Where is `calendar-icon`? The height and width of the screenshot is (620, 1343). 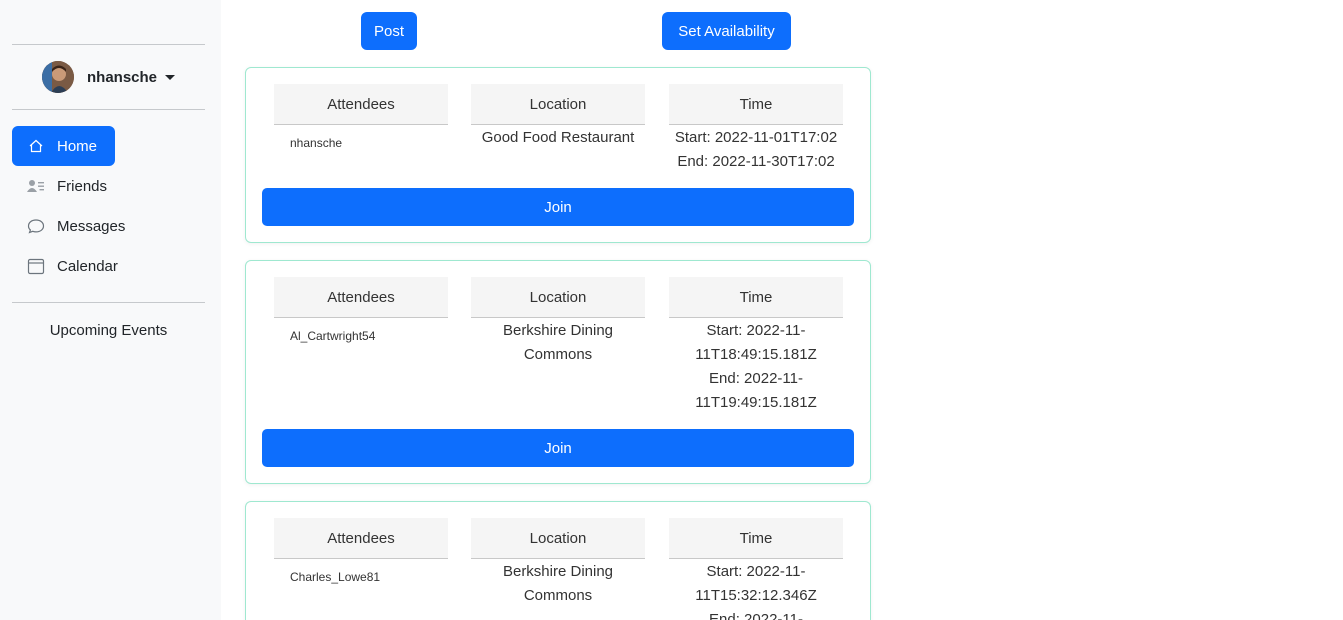
calendar-icon is located at coordinates (36, 266).